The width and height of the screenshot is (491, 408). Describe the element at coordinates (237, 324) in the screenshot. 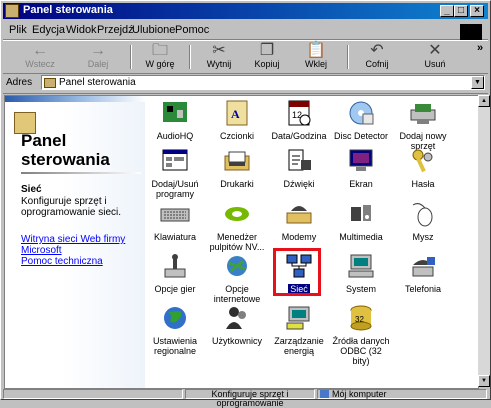

I see `applet-users: Użytkownicy` at that location.